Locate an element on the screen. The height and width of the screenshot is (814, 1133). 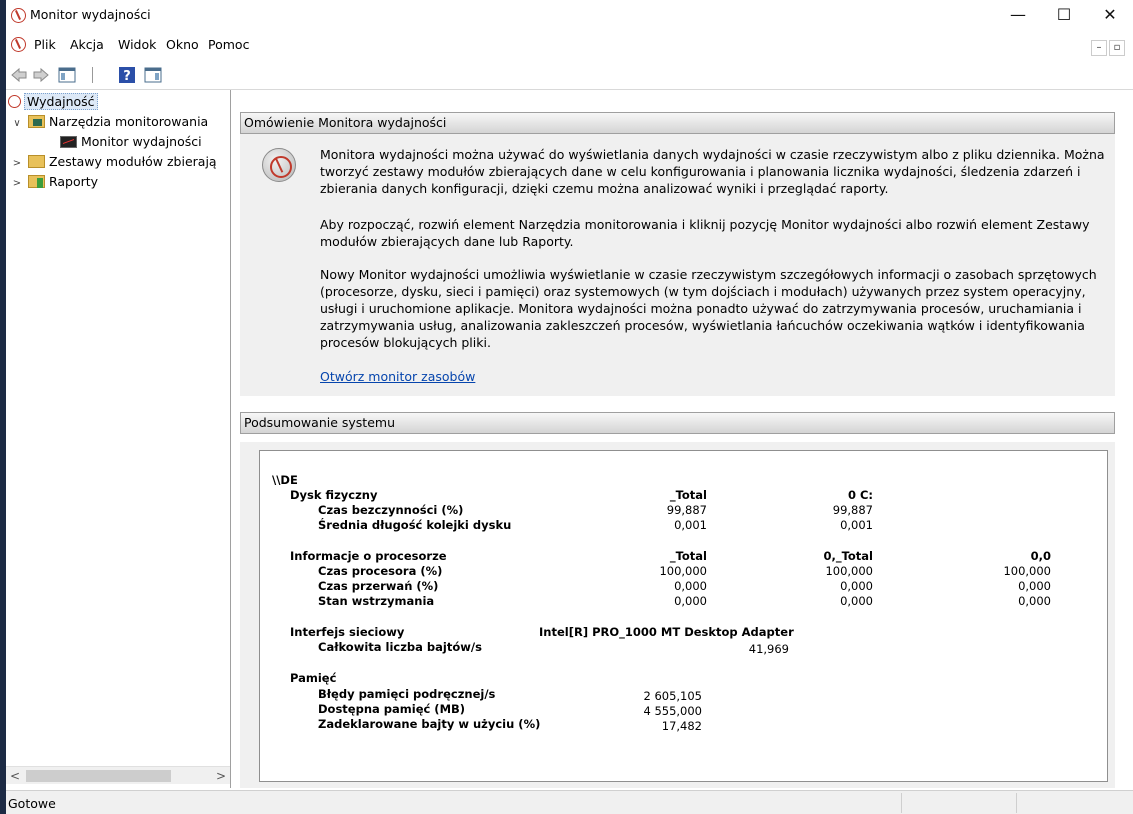
document-system-menu-icon is located at coordinates (18, 44).